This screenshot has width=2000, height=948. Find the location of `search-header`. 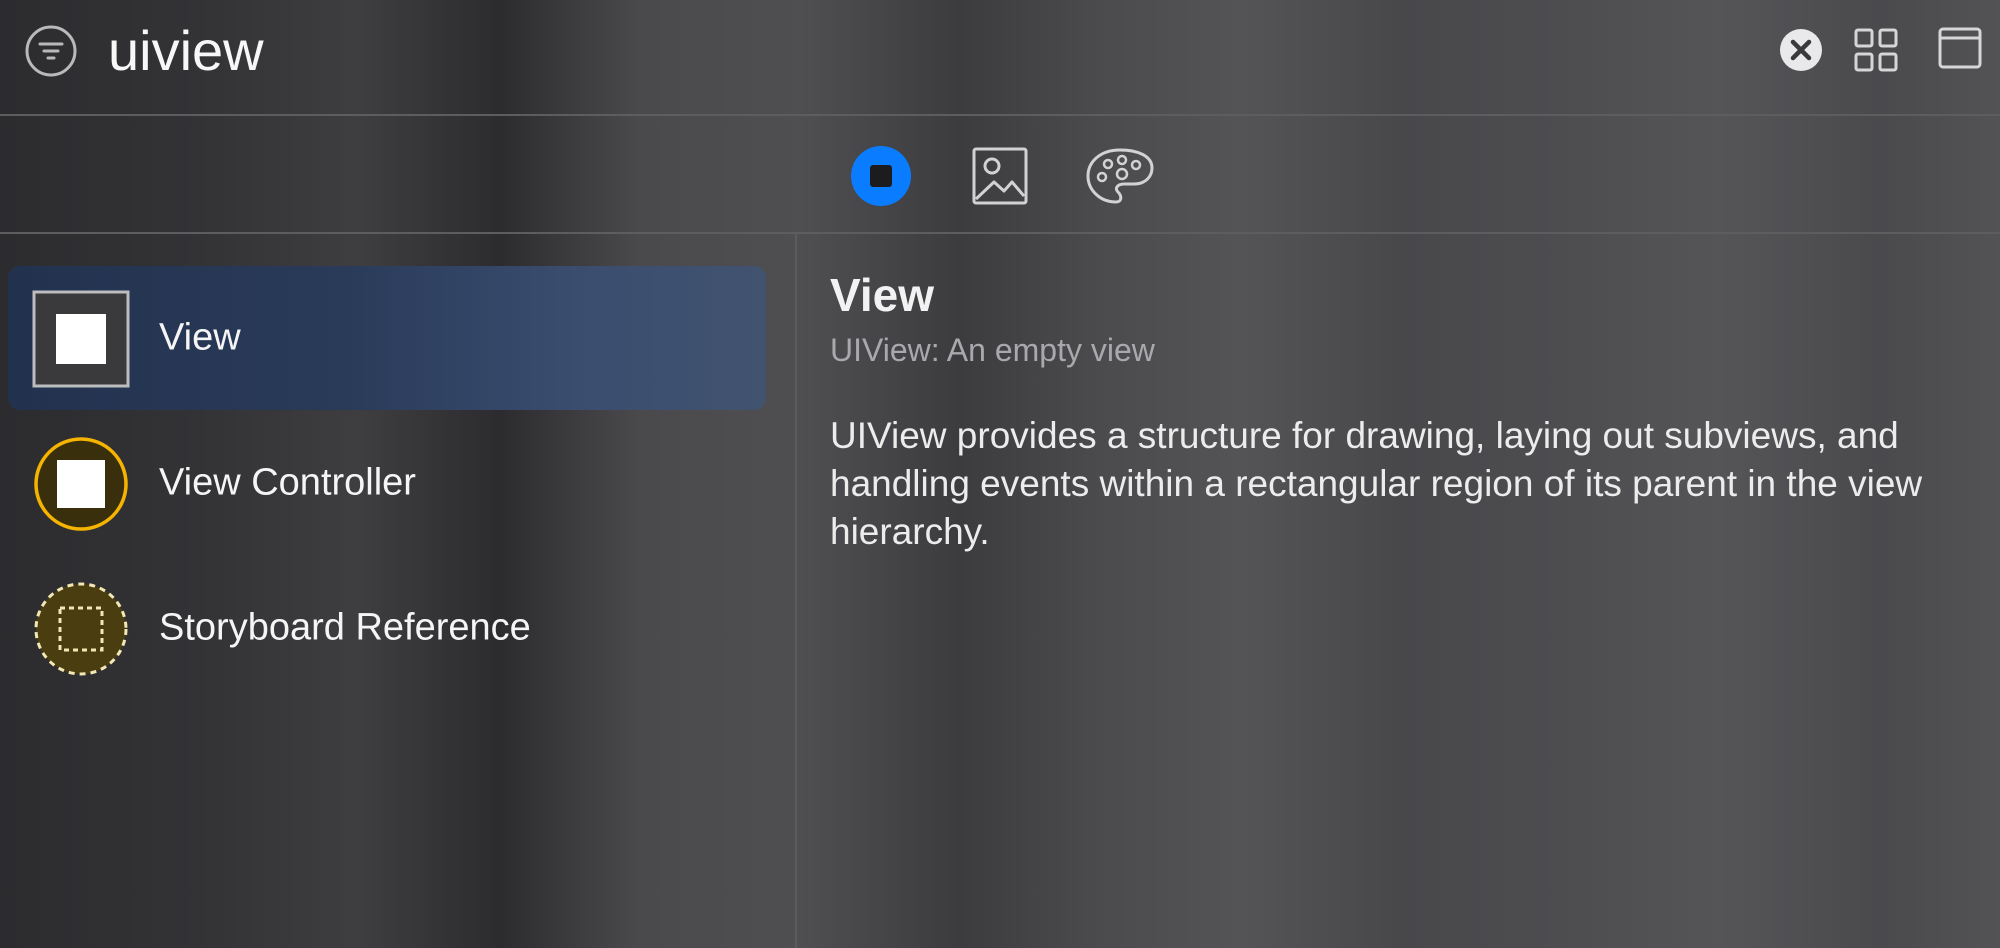

search-header is located at coordinates (1000, 58).